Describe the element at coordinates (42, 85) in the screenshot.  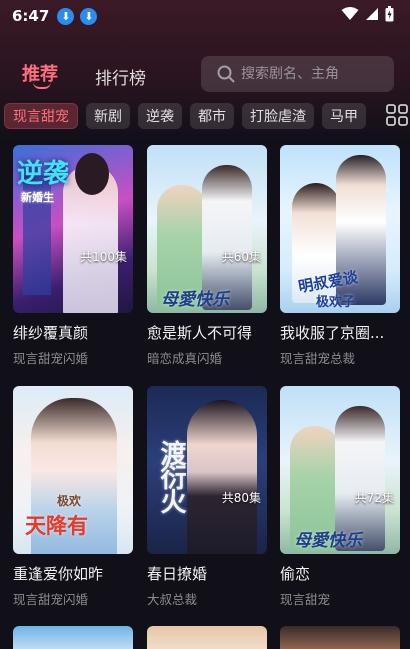
I see `active-tab-indicator` at that location.